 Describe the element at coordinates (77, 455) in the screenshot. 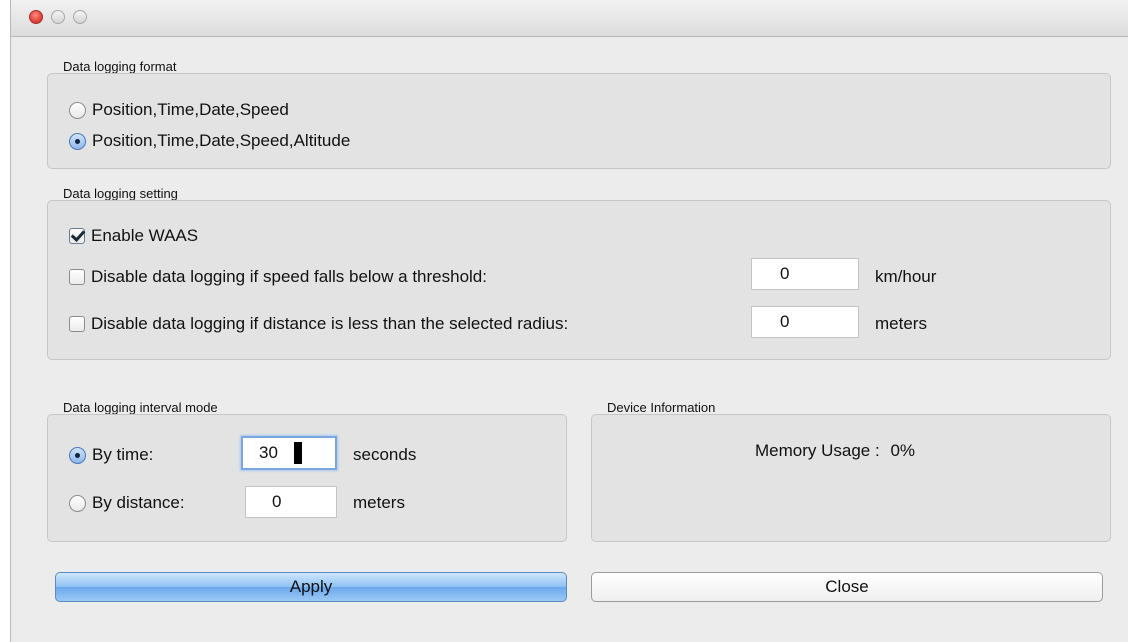

I see `by-time-radio` at that location.